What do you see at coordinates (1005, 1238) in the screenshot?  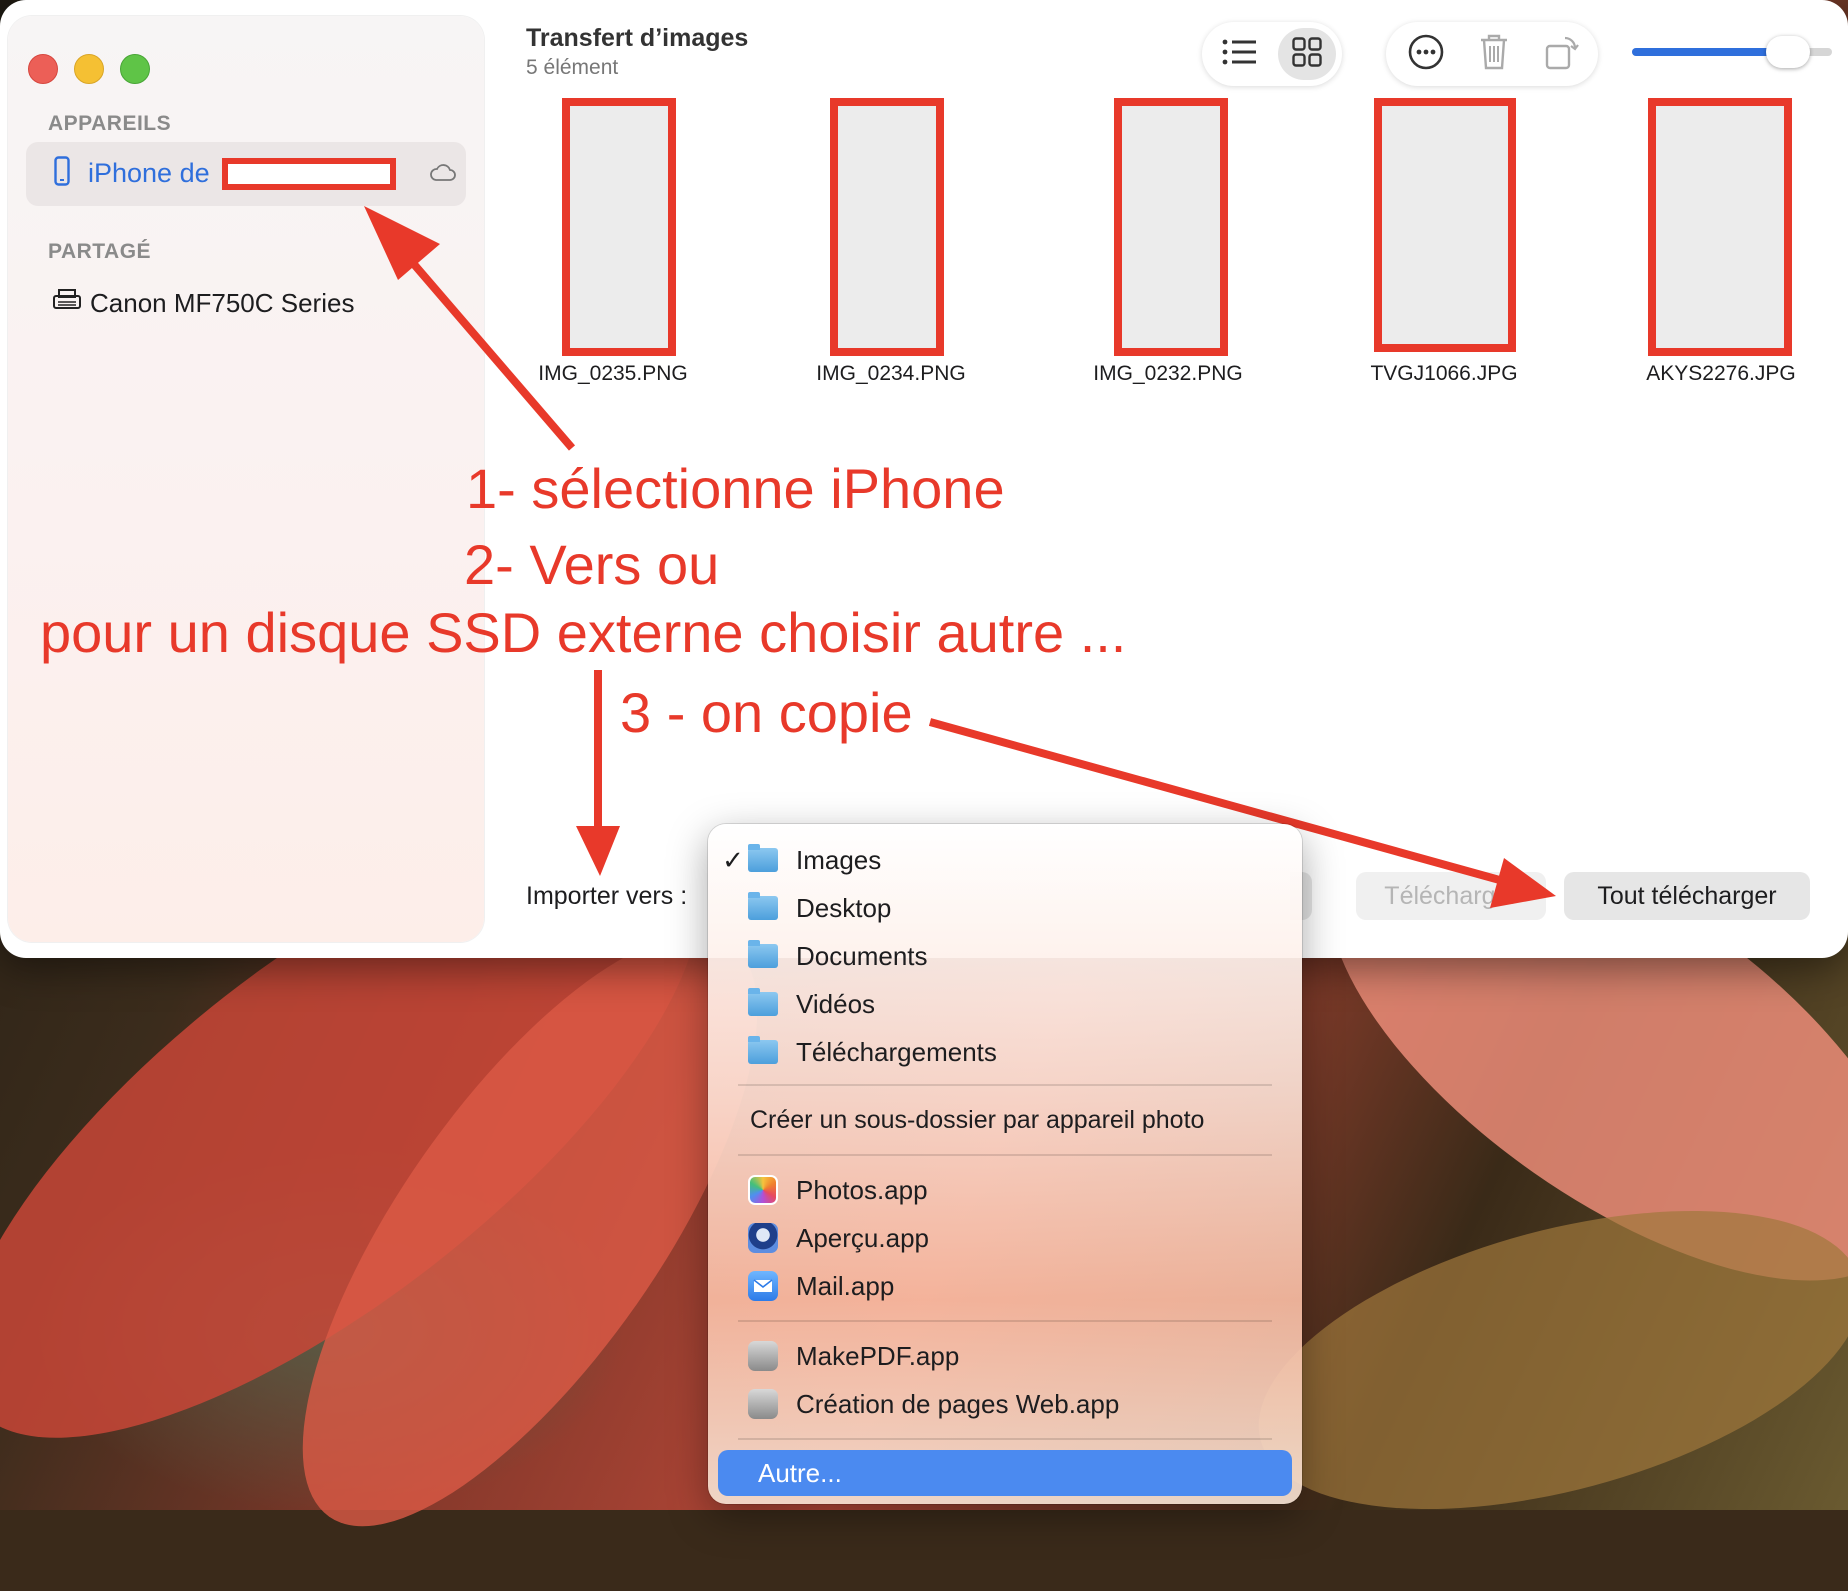 I see `menu-item-preview-app: Aperçu.app` at bounding box center [1005, 1238].